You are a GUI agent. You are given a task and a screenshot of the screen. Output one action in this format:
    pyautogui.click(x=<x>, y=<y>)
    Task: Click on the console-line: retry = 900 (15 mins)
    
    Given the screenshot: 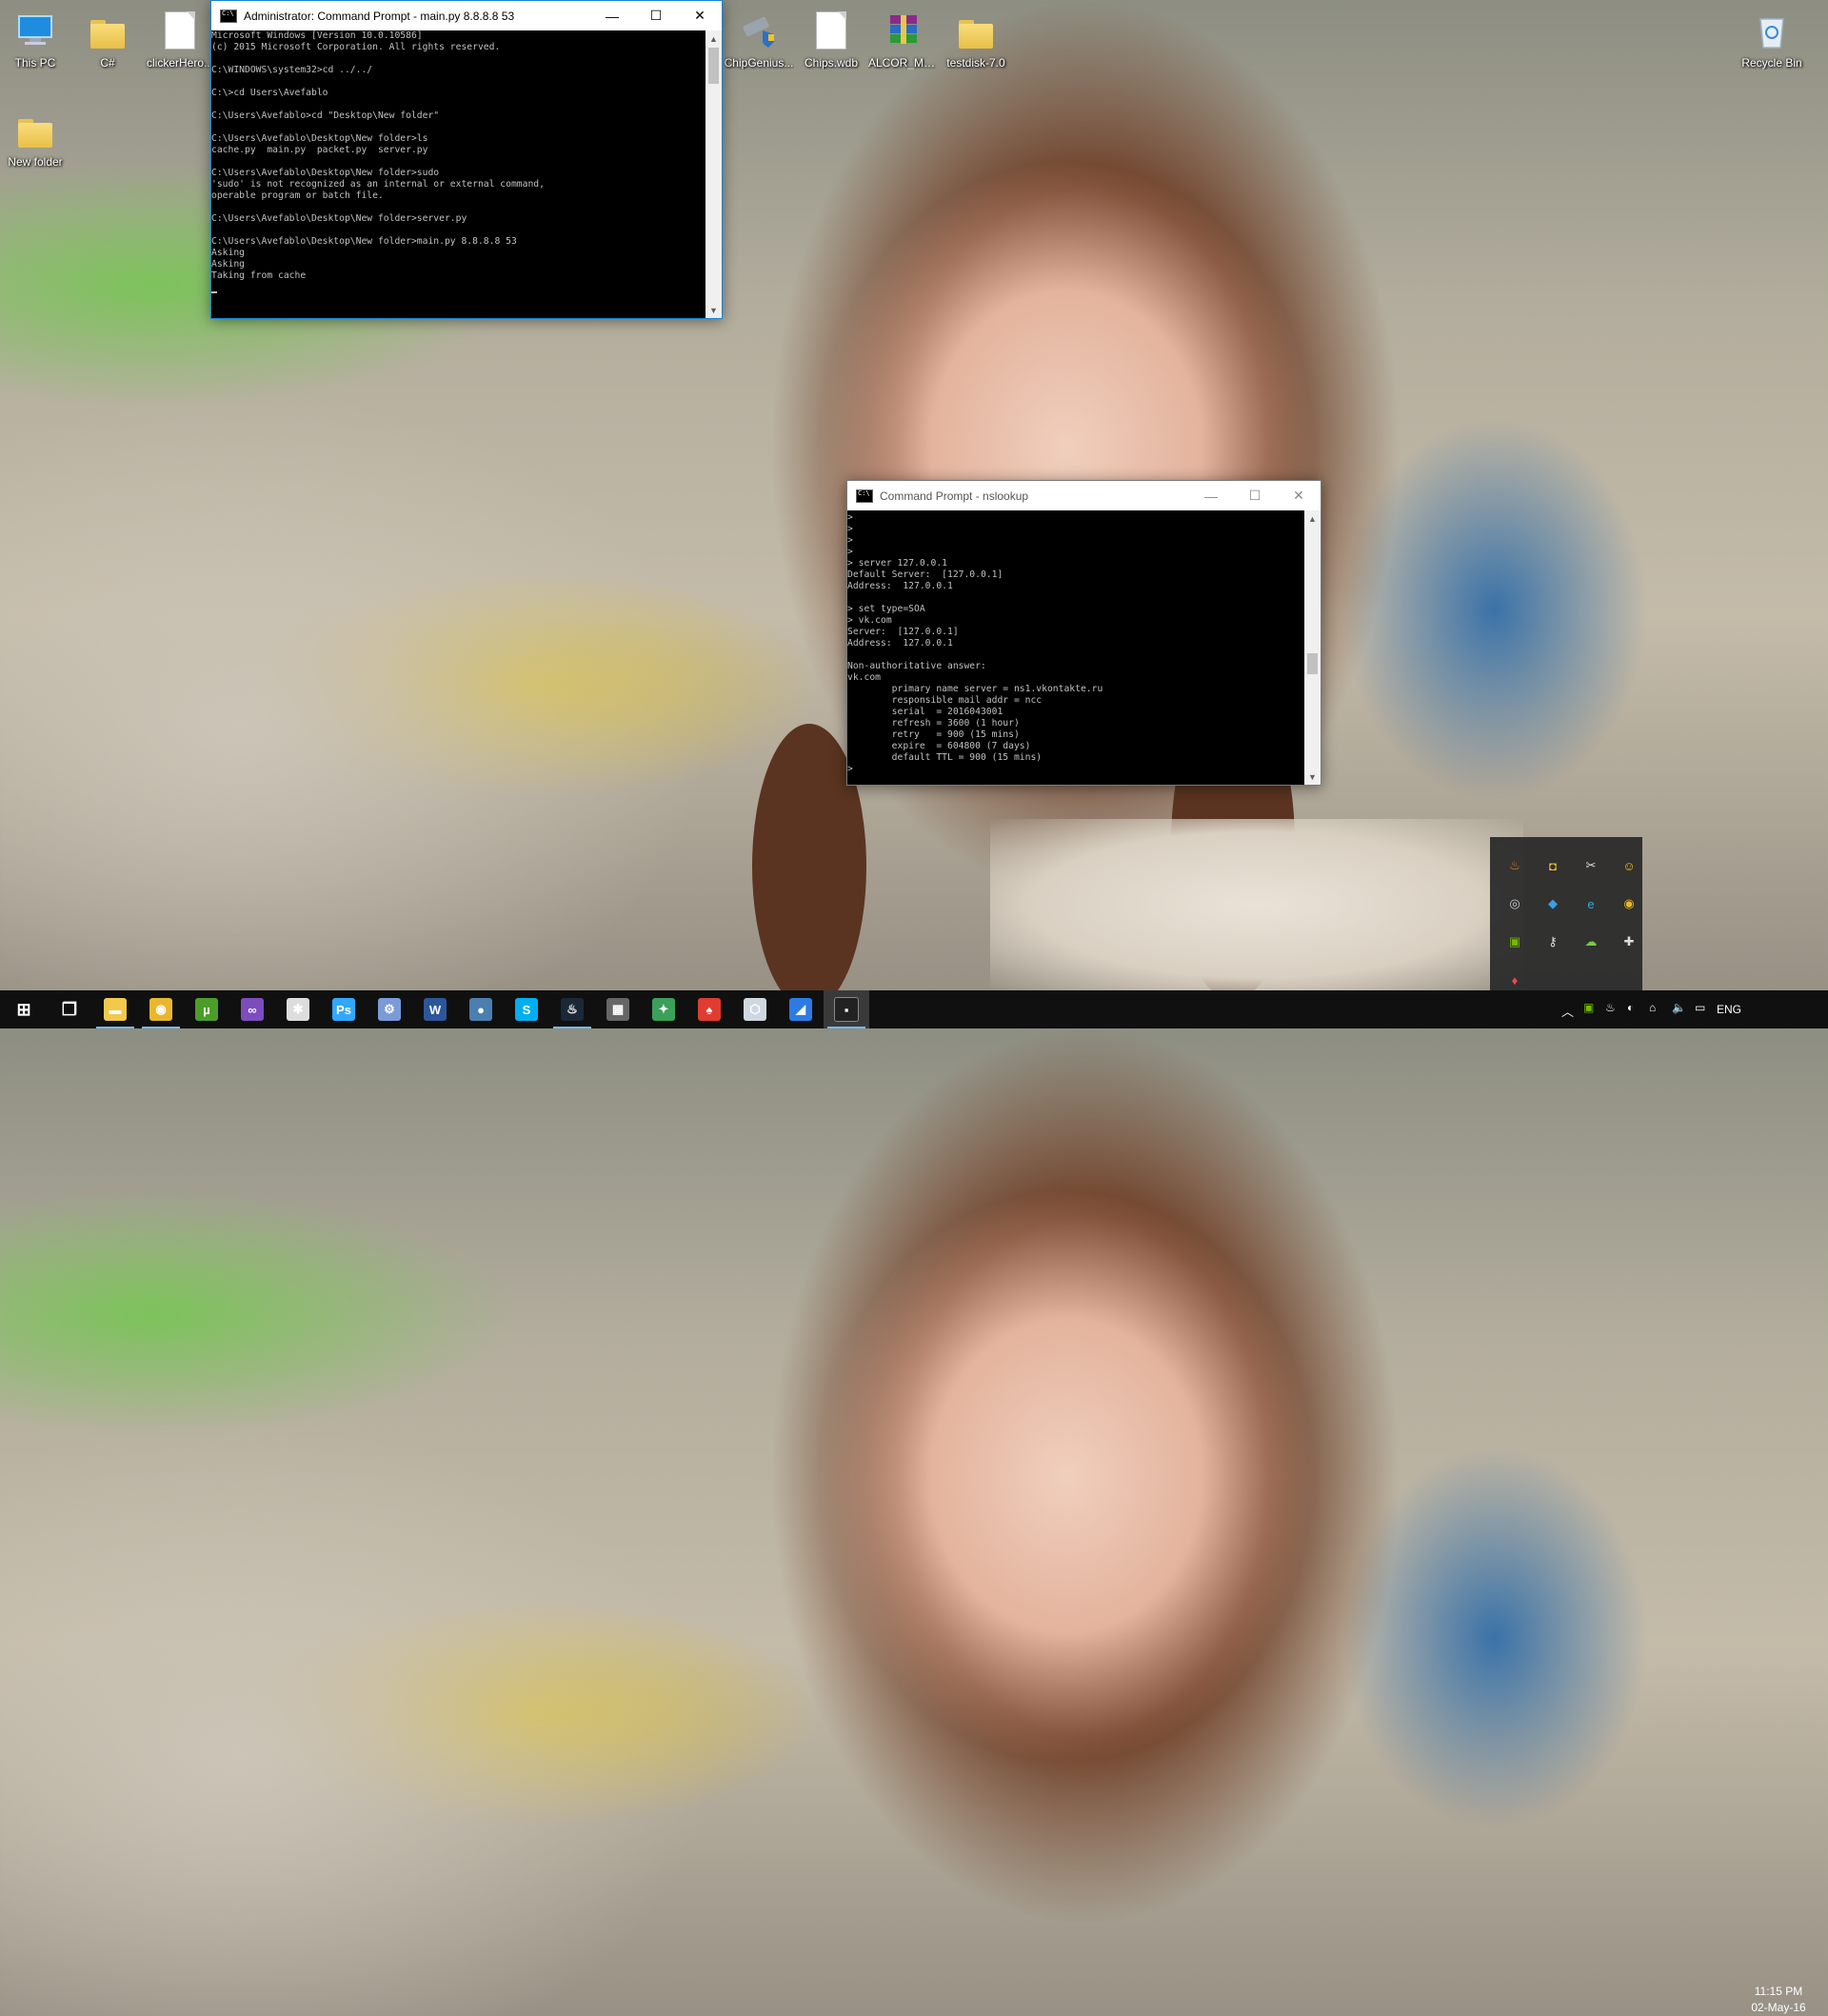 What is the action you would take?
    pyautogui.click(x=933, y=734)
    